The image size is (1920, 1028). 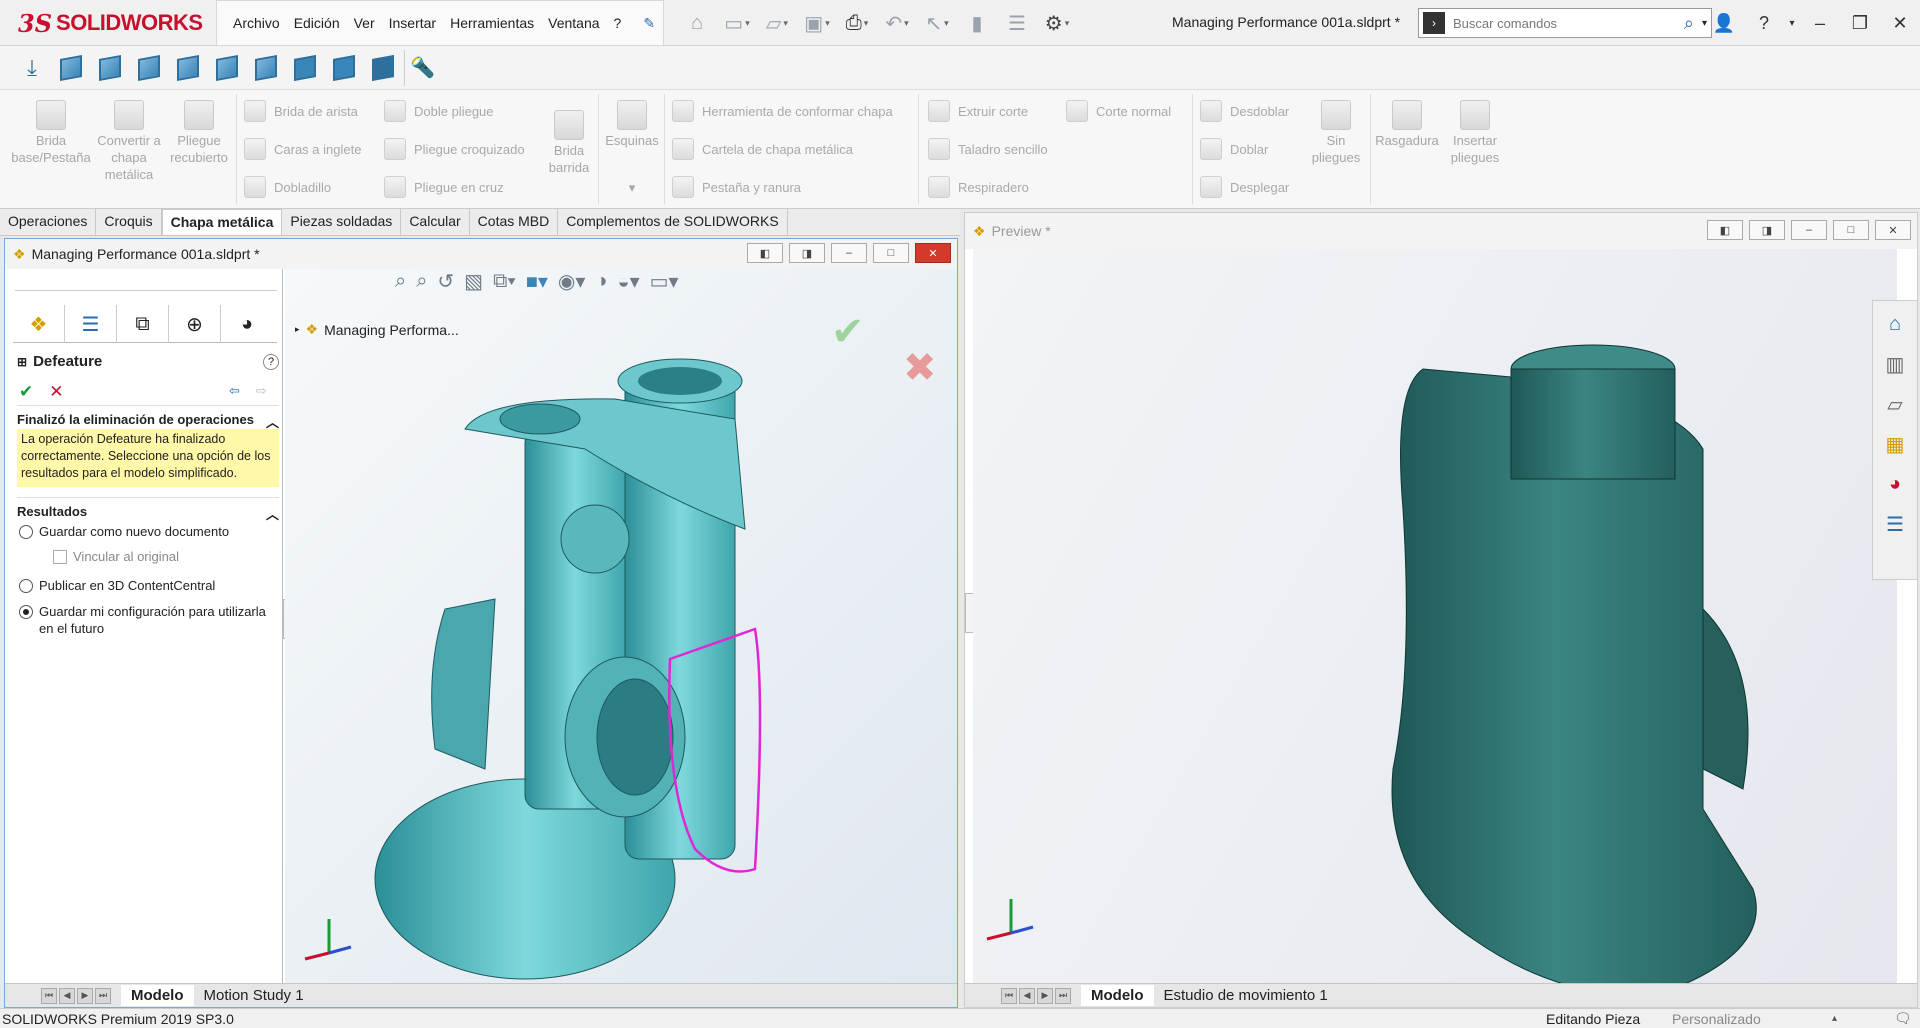 I want to click on appearances-icon: ◕, so click(x=1895, y=484).